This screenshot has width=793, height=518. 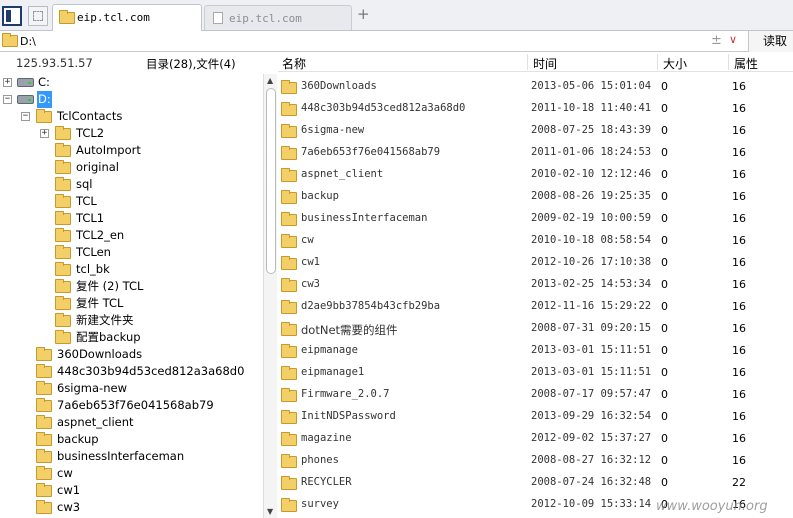 I want to click on column-header-attr: 属性, so click(x=746, y=63).